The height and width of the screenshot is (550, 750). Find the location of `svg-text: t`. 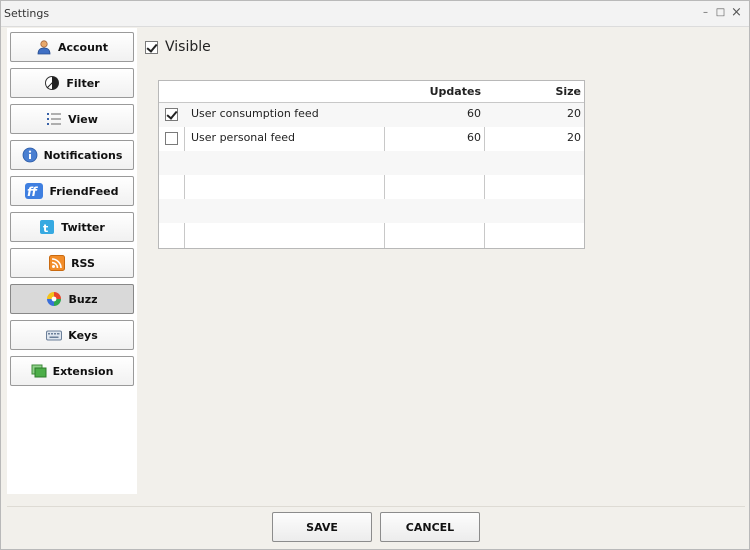

svg-text: t is located at coordinates (45, 228).